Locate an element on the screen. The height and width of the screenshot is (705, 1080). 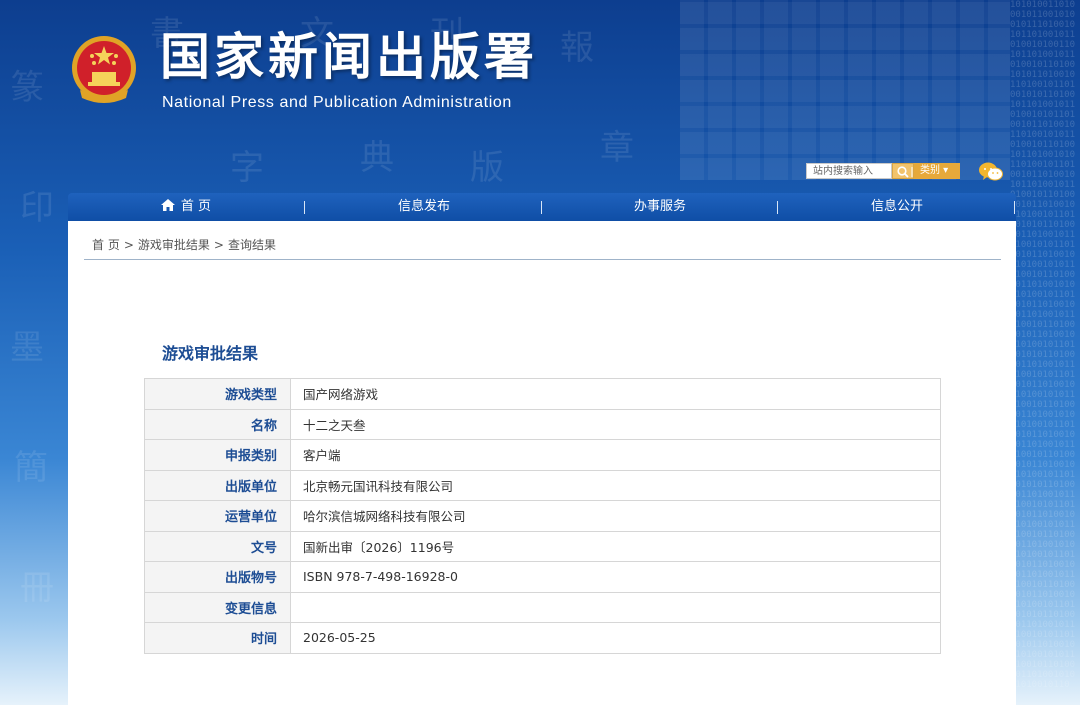
site-title-cn: 国家新闻出版署 is located at coordinates (349, 56).